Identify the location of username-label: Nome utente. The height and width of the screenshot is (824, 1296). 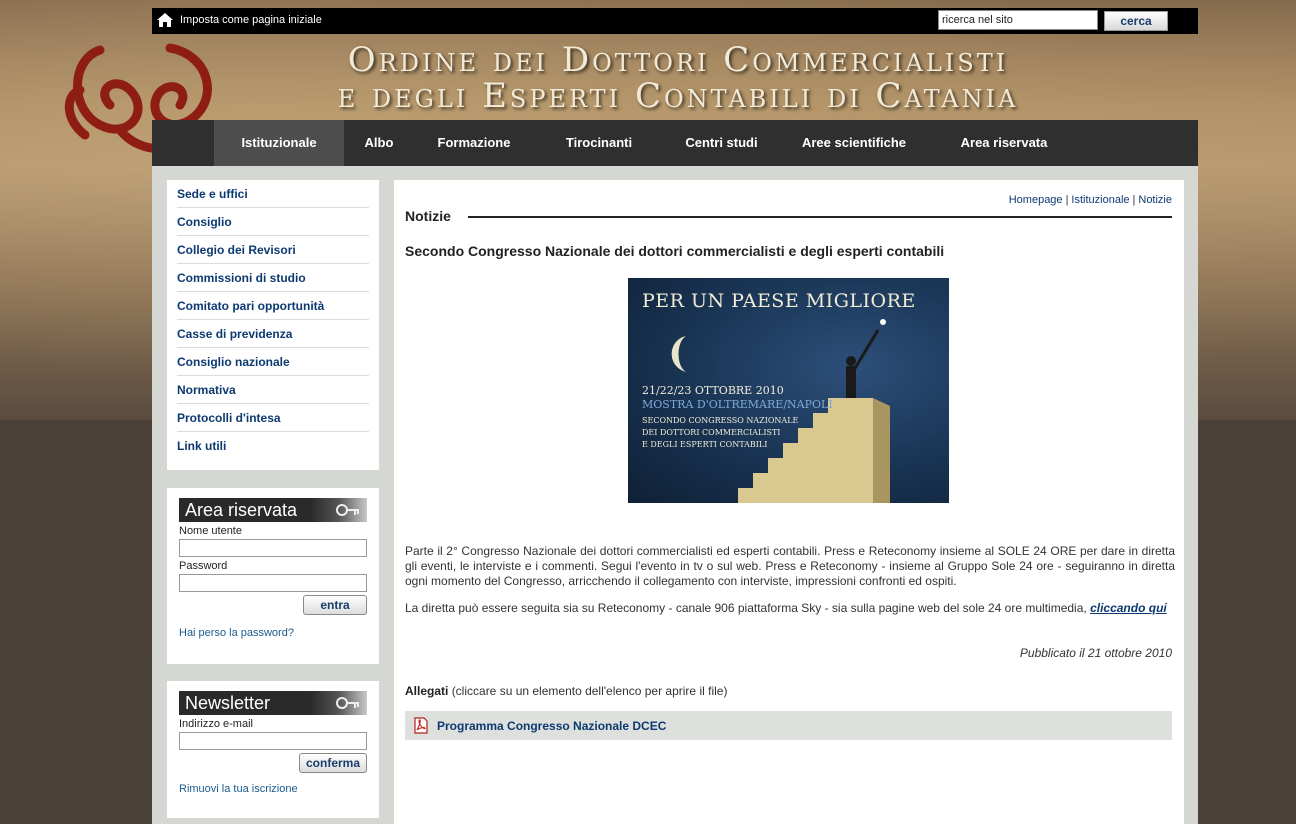
(210, 531).